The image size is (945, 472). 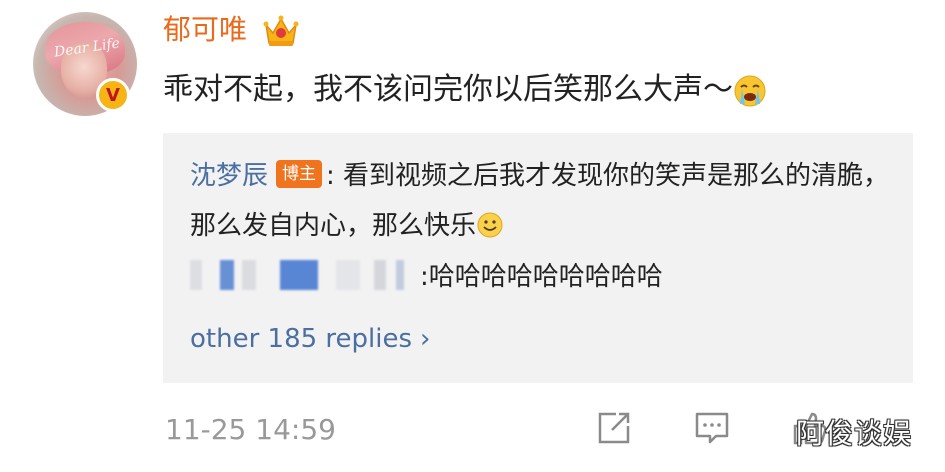 What do you see at coordinates (712, 428) in the screenshot?
I see `comment-icon` at bounding box center [712, 428].